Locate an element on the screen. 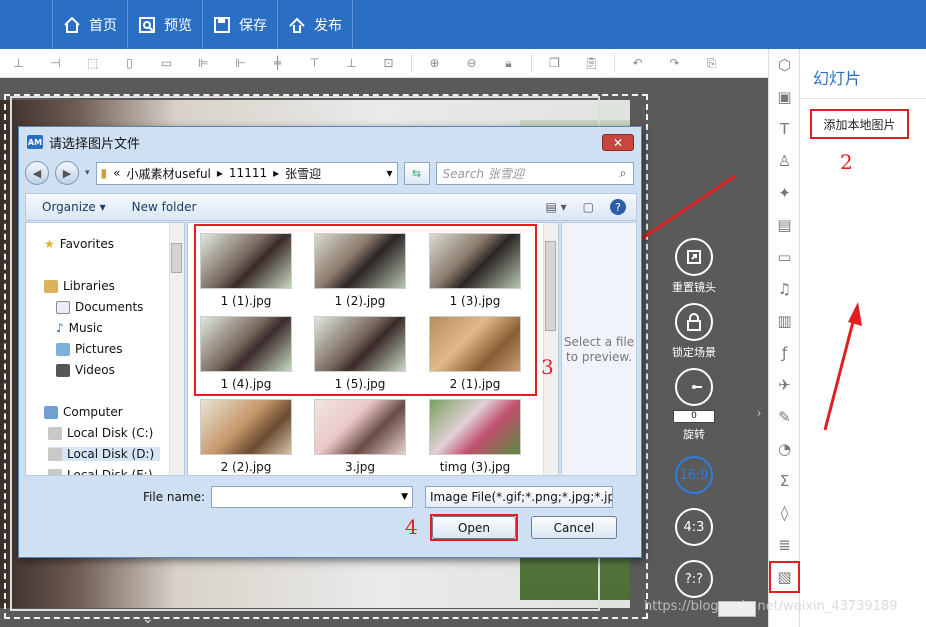  file-item: 3.jpg is located at coordinates (360, 436).